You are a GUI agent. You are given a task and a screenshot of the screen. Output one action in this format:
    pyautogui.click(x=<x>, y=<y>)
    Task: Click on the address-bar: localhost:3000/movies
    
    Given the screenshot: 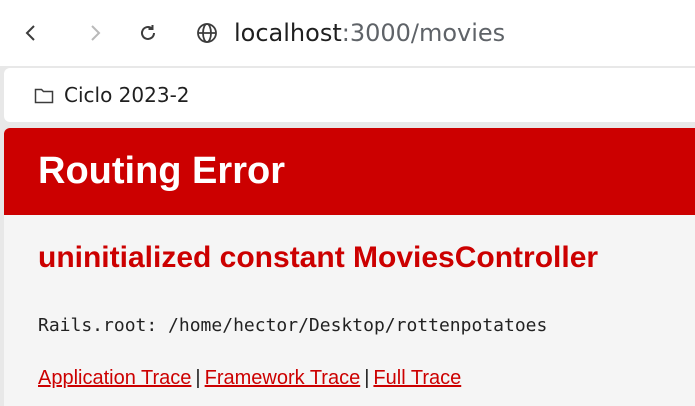 What is the action you would take?
    pyautogui.click(x=350, y=33)
    